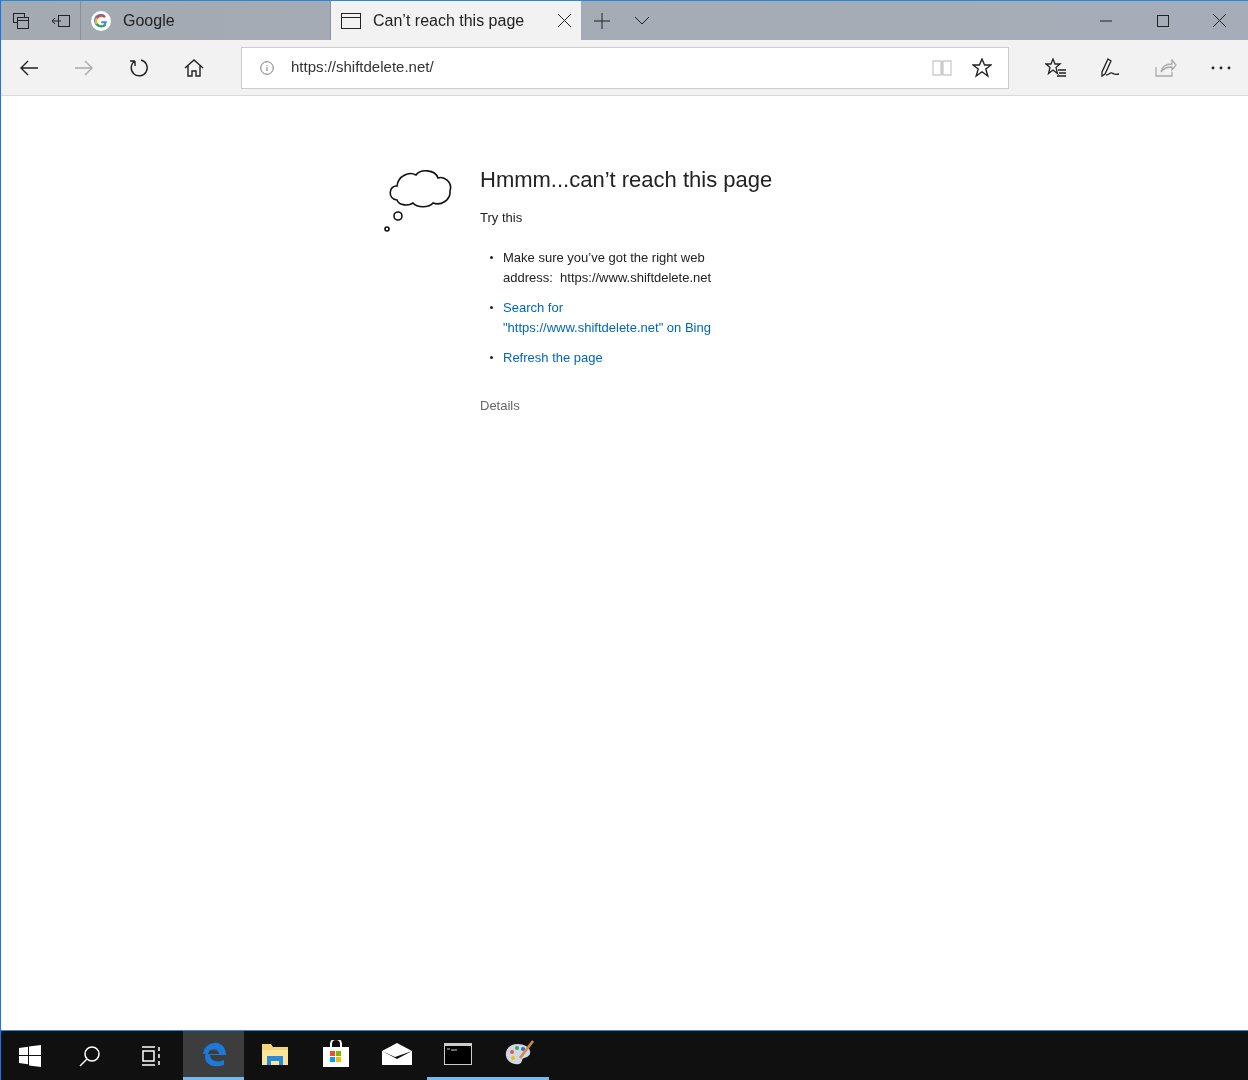 The height and width of the screenshot is (1080, 1248). I want to click on address-bar: https://shiftdelete.net/, so click(625, 67).